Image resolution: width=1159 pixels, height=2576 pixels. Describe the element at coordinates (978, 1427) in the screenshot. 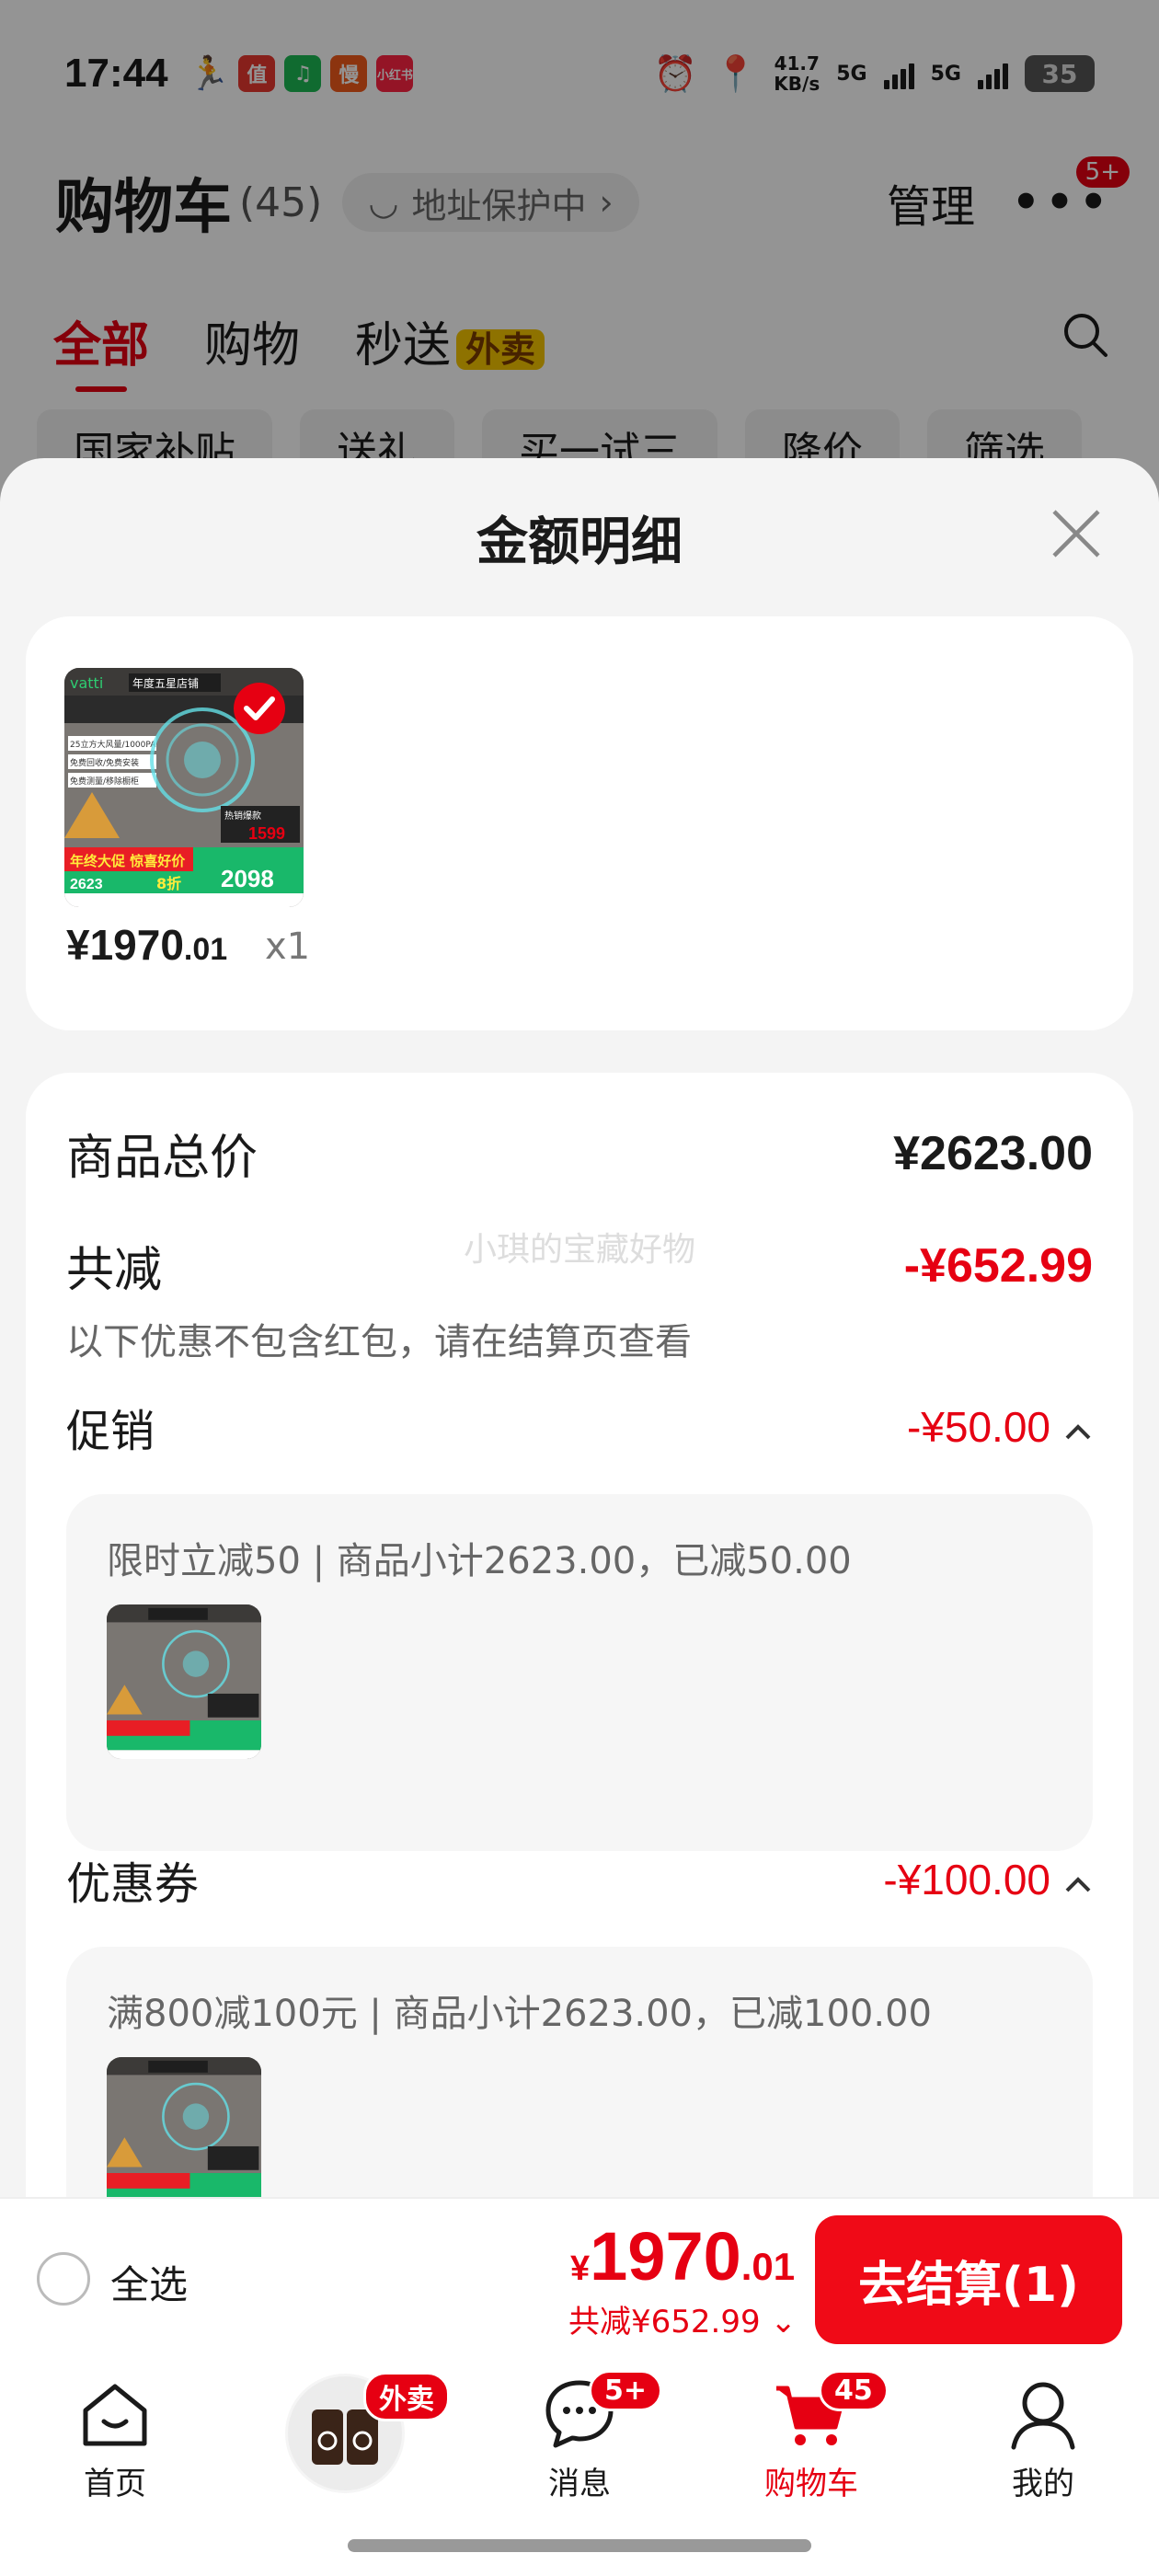

I see `promo-value: -¥50.00` at that location.